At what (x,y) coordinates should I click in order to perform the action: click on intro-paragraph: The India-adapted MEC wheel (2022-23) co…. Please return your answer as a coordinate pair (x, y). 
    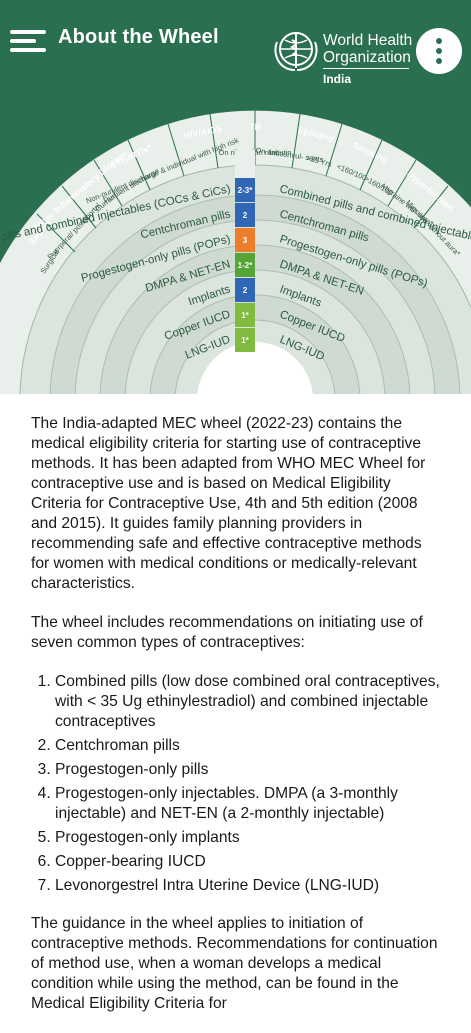
    Looking at the image, I should click on (228, 503).